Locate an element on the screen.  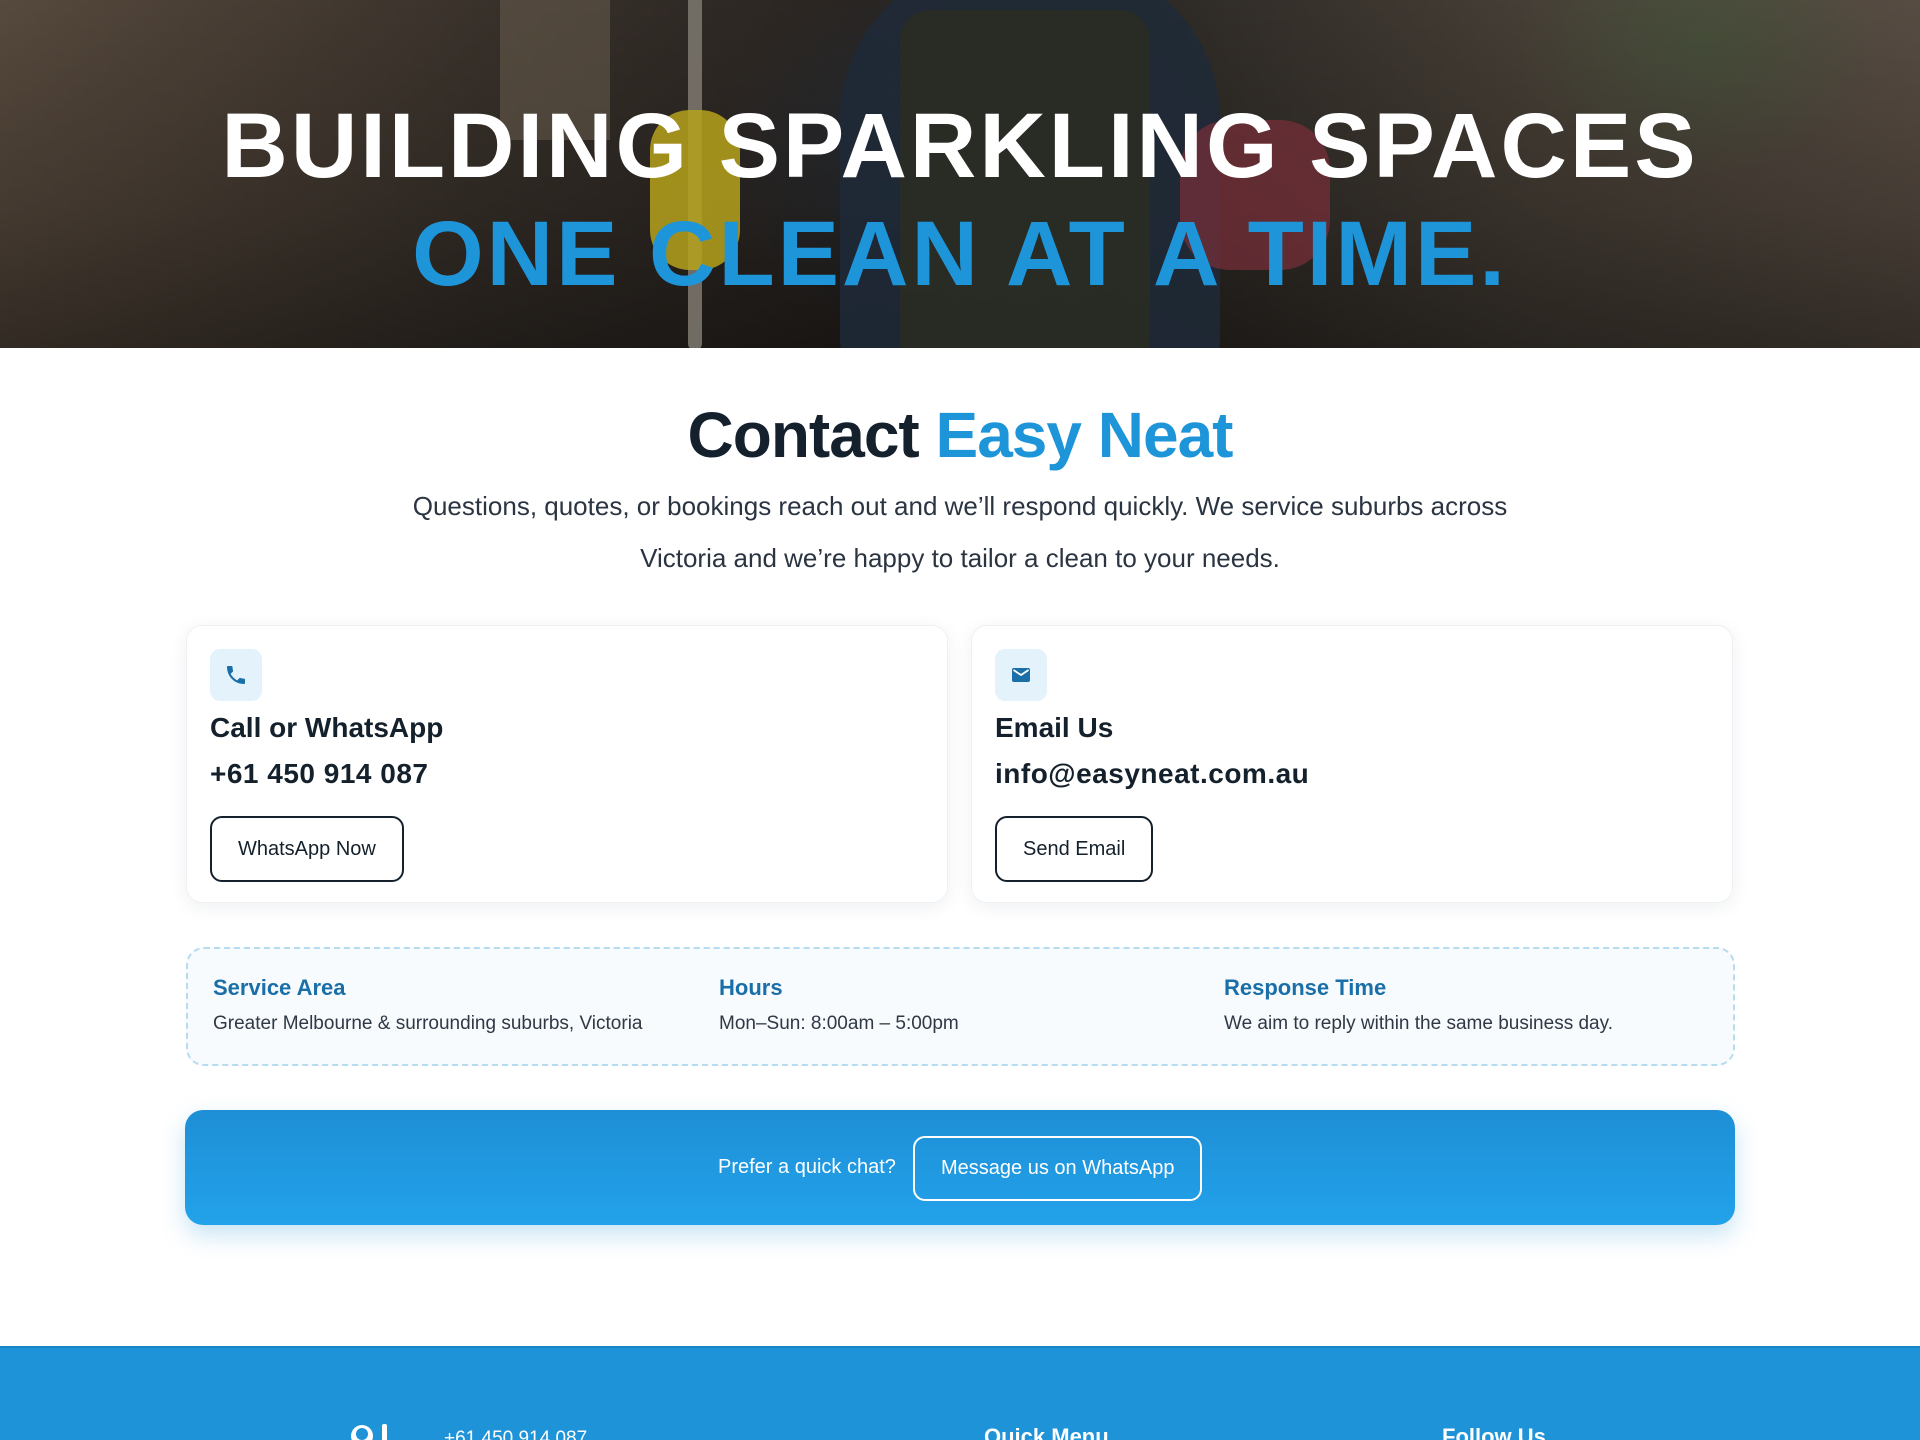
footer-phone: +61 450 914 087 is located at coordinates (515, 1434).